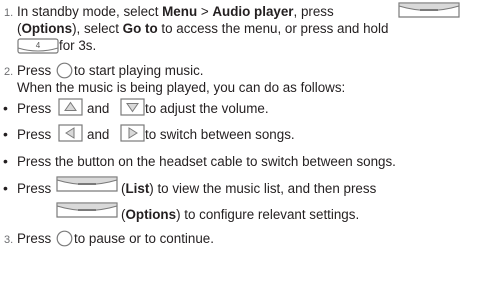 This screenshot has width=478, height=288. What do you see at coordinates (70, 107) in the screenshot?
I see `up-arrow-key-icon` at bounding box center [70, 107].